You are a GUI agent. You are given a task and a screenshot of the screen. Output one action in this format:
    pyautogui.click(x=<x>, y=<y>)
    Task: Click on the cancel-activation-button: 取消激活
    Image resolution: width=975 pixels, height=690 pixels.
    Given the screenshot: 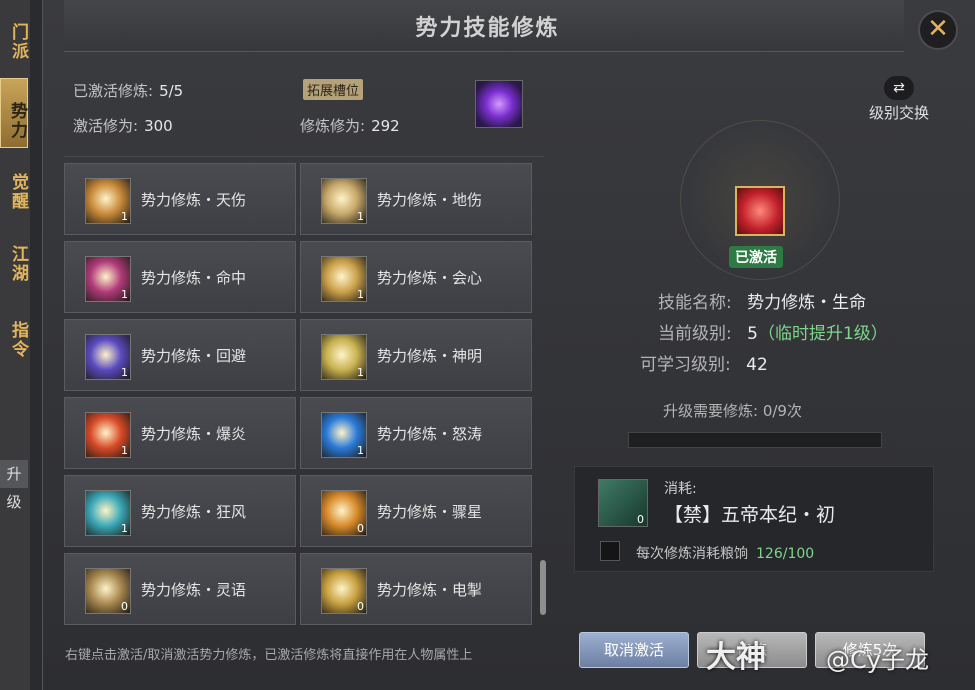 What is the action you would take?
    pyautogui.click(x=634, y=650)
    